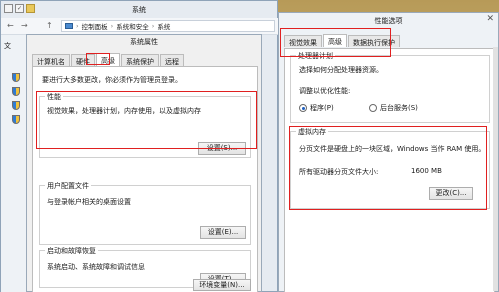 The height and width of the screenshot is (292, 499). Describe the element at coordinates (374, 41) in the screenshot. I see `tab-data-execution-prevention: 数据执行保护` at that location.